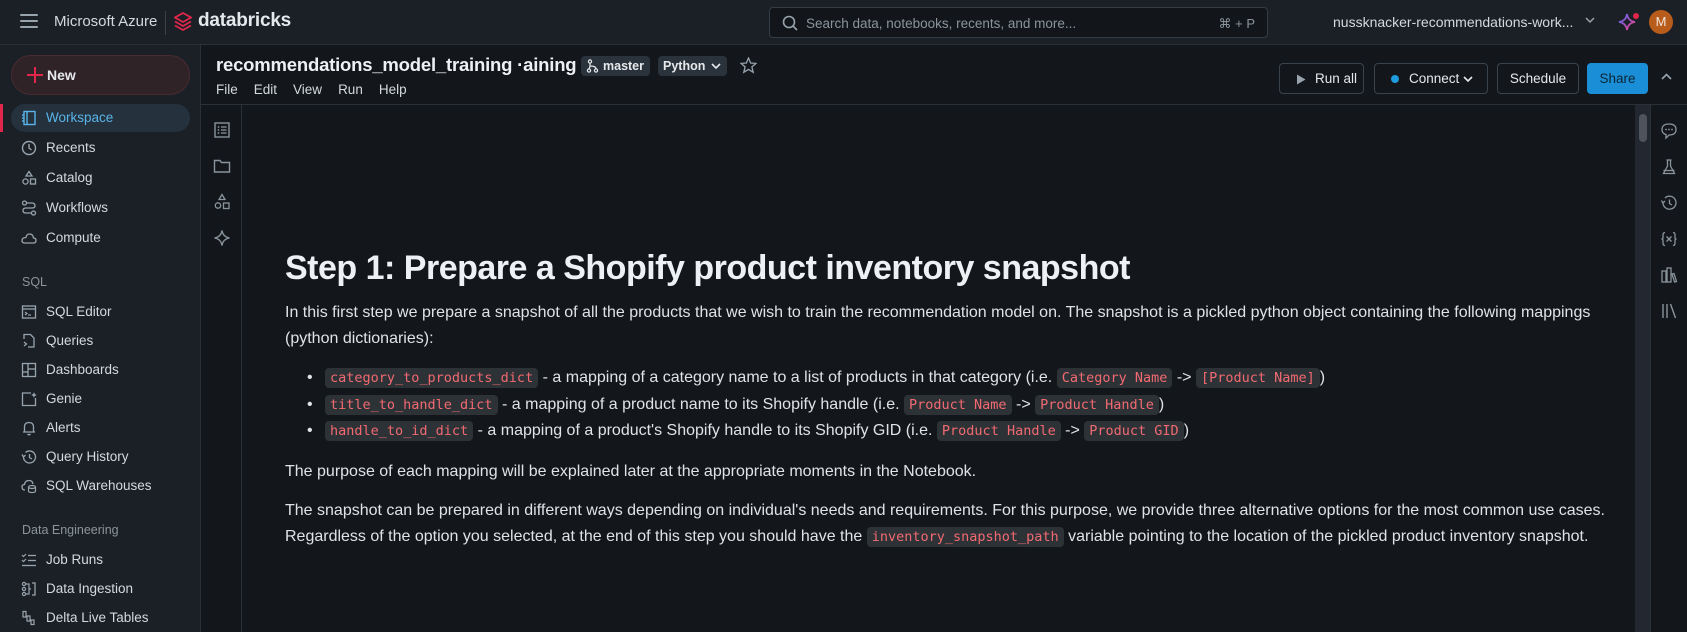  Describe the element at coordinates (100, 399) in the screenshot. I see `sidebar-item-genie: Genie` at that location.